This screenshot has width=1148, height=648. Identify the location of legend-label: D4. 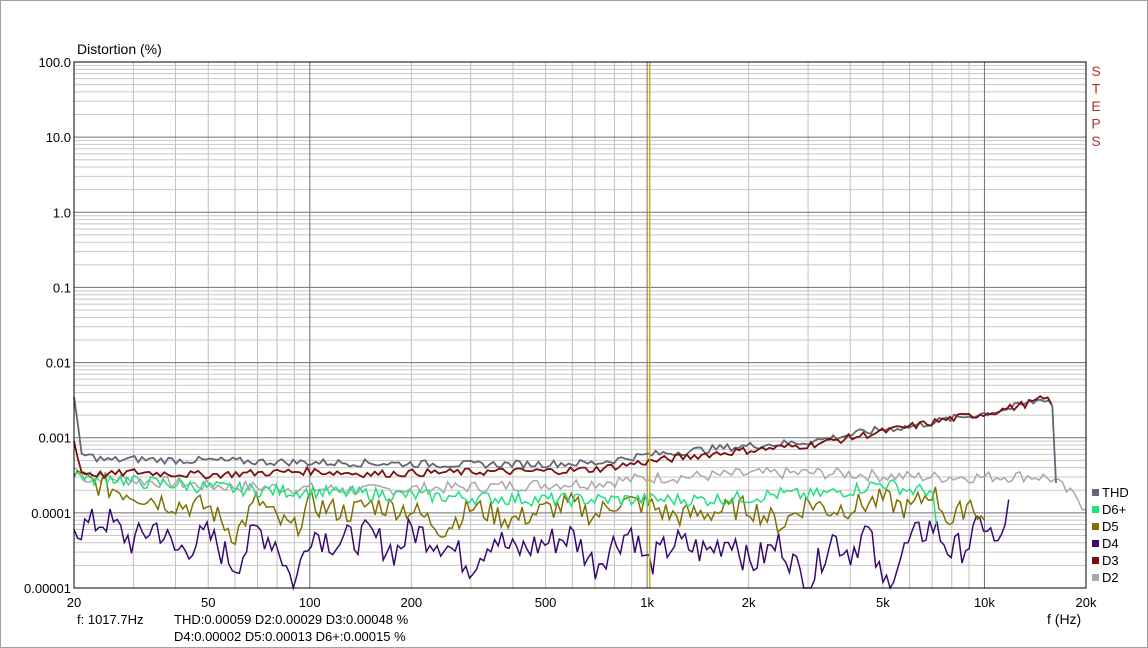
(1110, 543).